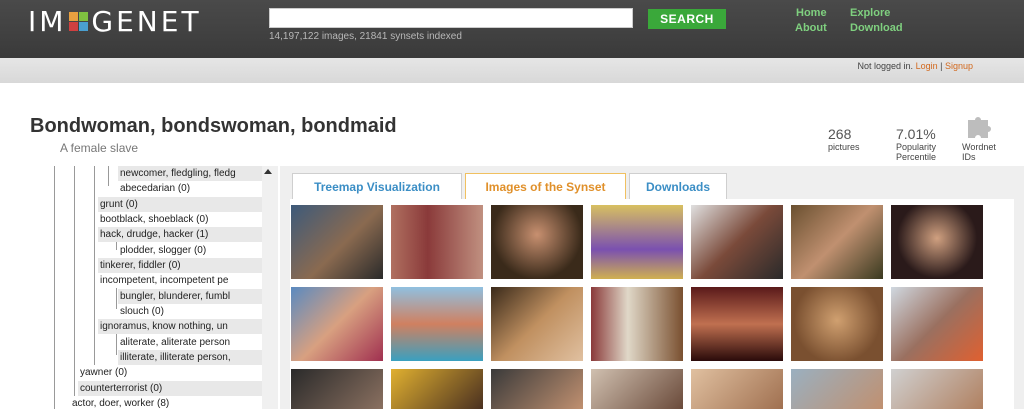  Describe the element at coordinates (171, 388) in the screenshot. I see `tree-item: counterterrorist (0)` at that location.